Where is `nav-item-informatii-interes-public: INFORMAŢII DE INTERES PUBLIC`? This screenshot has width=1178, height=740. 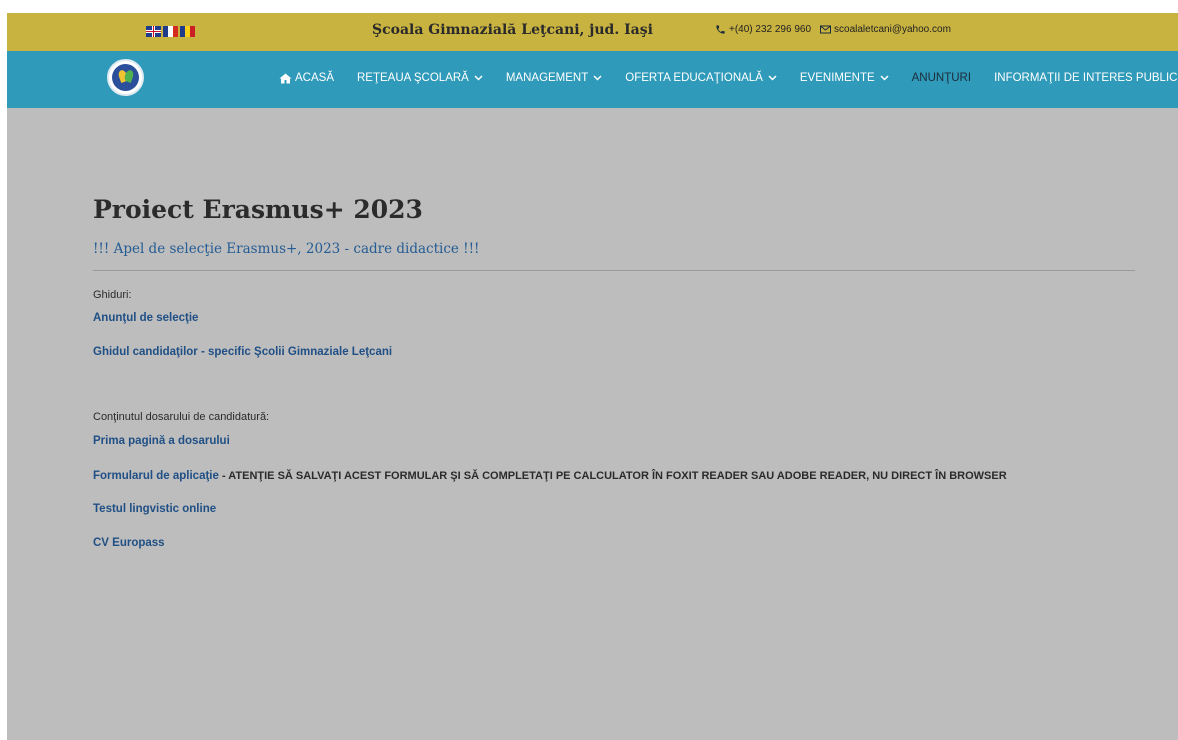
nav-item-informatii-interes-public: INFORMAŢII DE INTERES PUBLIC is located at coordinates (1085, 78).